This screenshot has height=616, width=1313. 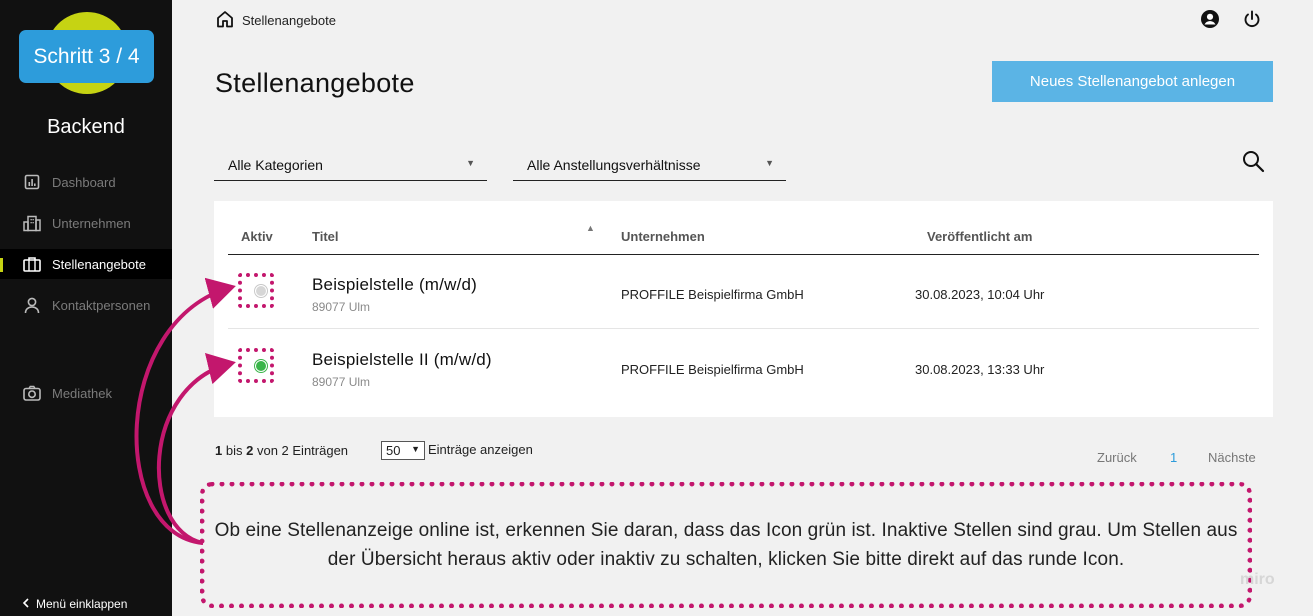 What do you see at coordinates (32, 182) in the screenshot?
I see `chart-icon` at bounding box center [32, 182].